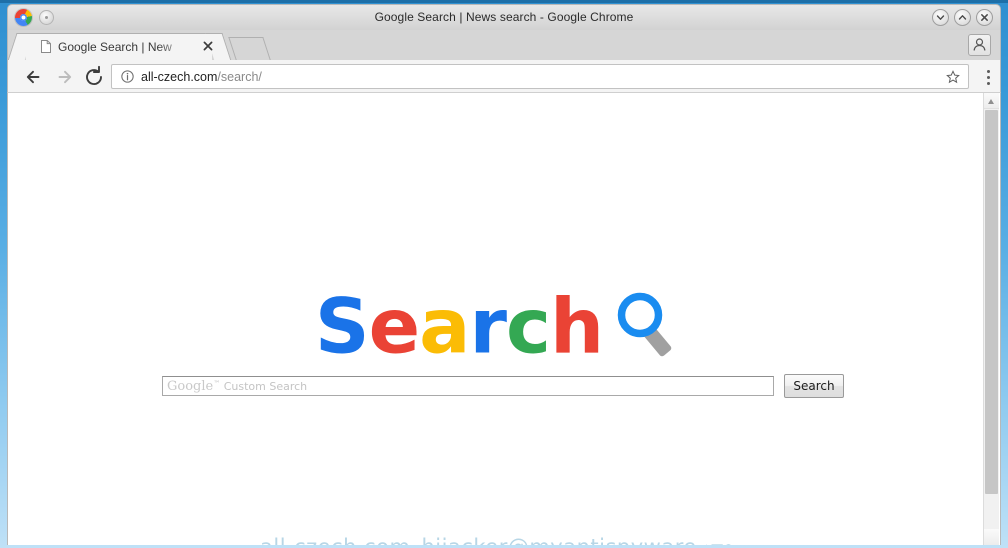 This screenshot has height=548, width=1008. What do you see at coordinates (249, 48) in the screenshot?
I see `new-tab-button` at bounding box center [249, 48].